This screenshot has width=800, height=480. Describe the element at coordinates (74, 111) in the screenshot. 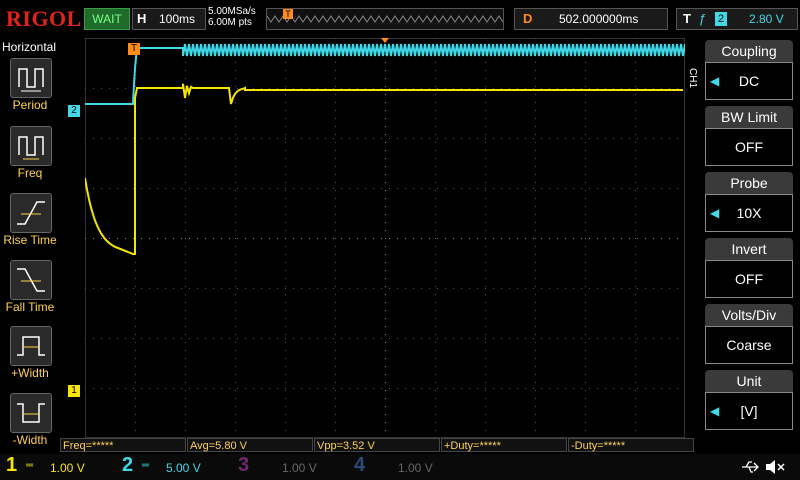

I see `ch2-ground-marker: 2` at that location.